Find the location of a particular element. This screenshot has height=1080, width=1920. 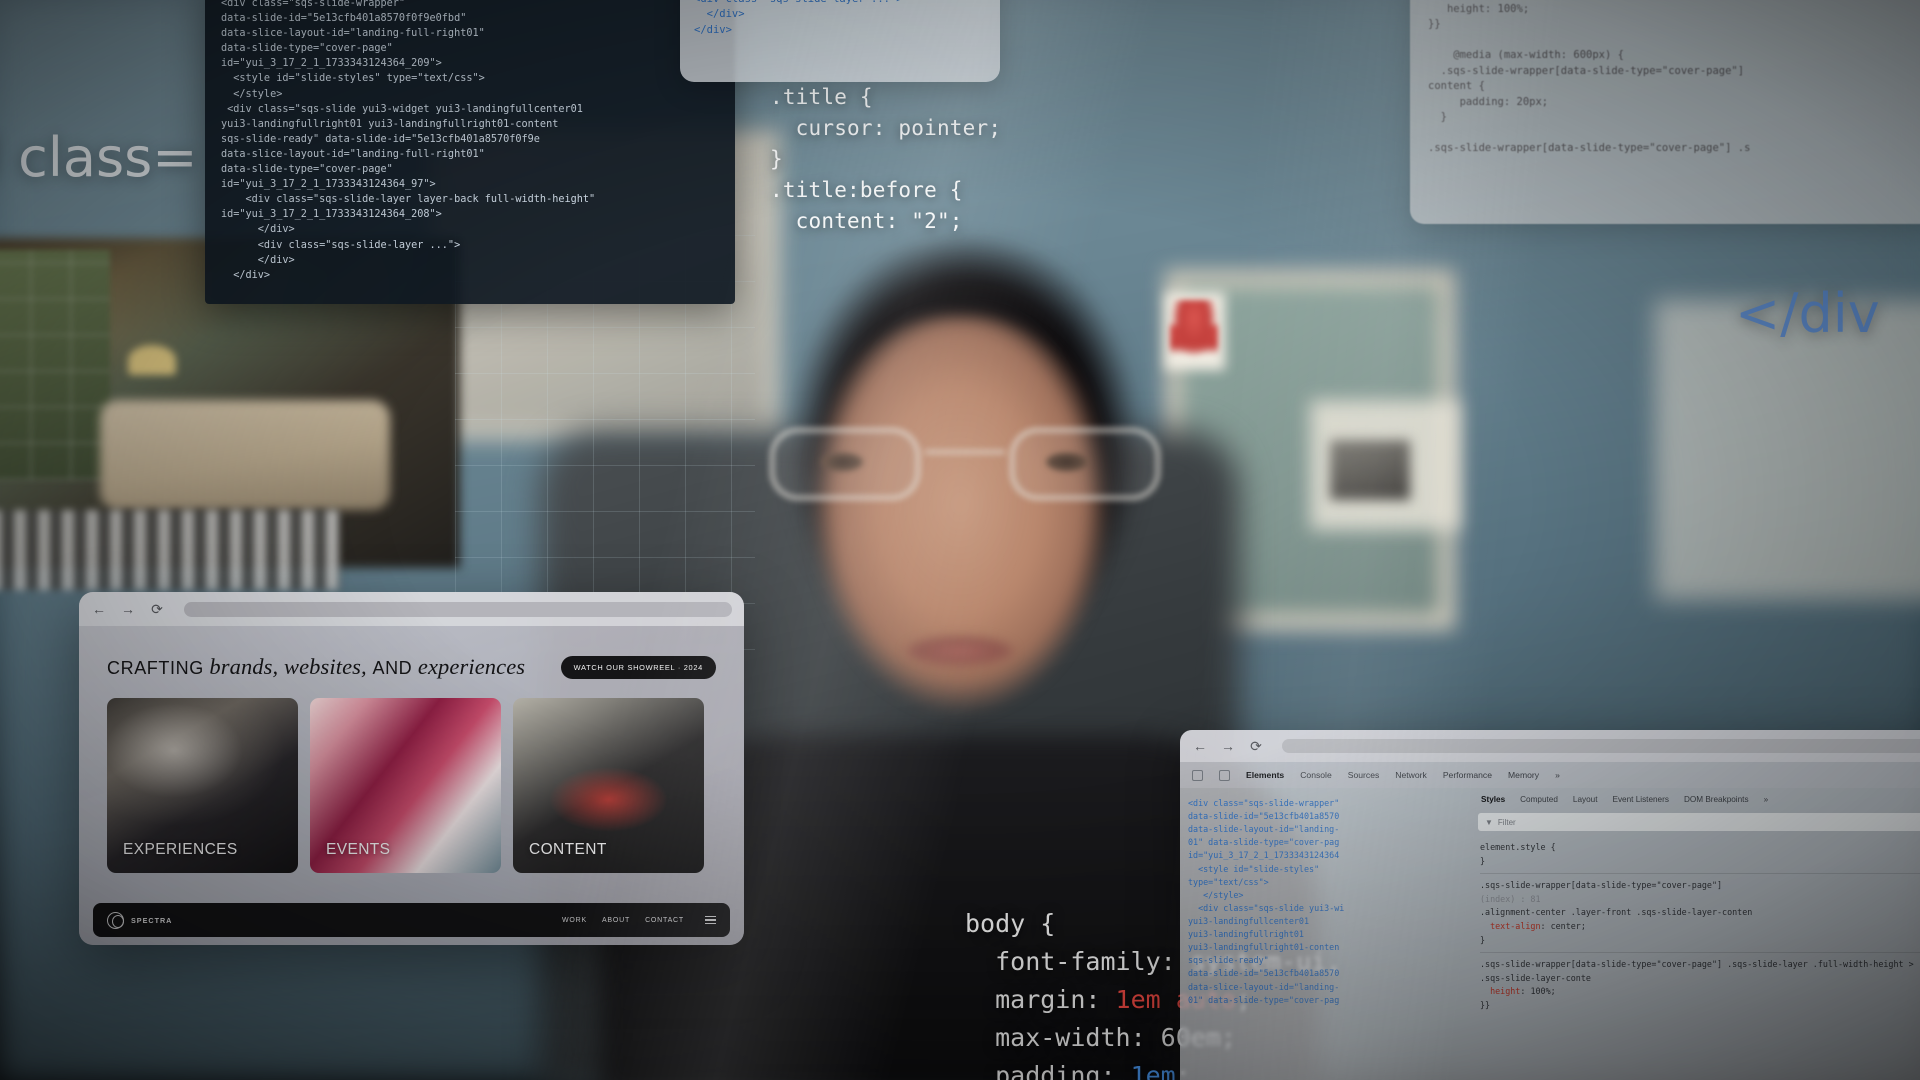

footer-nav: WORK ABOUT CONTACT is located at coordinates (639, 920).